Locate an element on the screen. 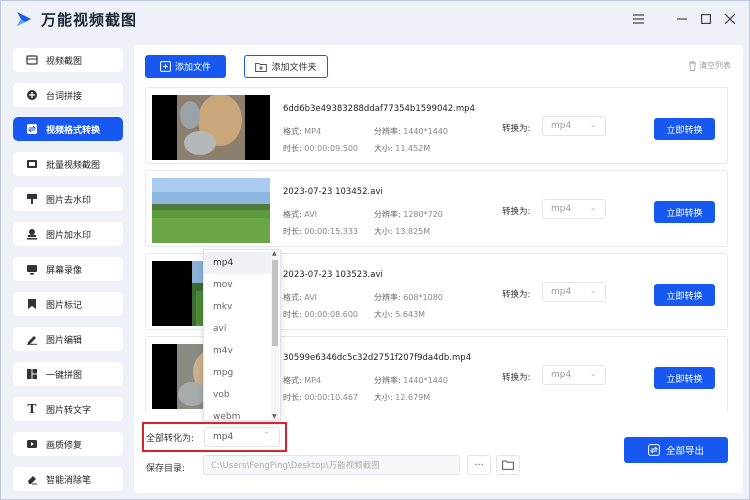 This screenshot has height=500, width=750. sidebar-item-image-mark: 图片标记 is located at coordinates (68, 304).